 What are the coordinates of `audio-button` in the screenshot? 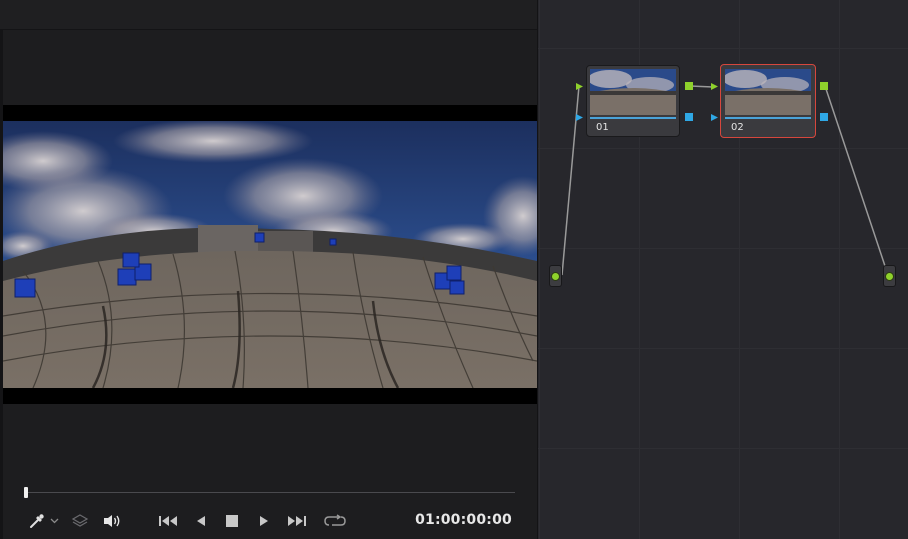 It's located at (112, 521).